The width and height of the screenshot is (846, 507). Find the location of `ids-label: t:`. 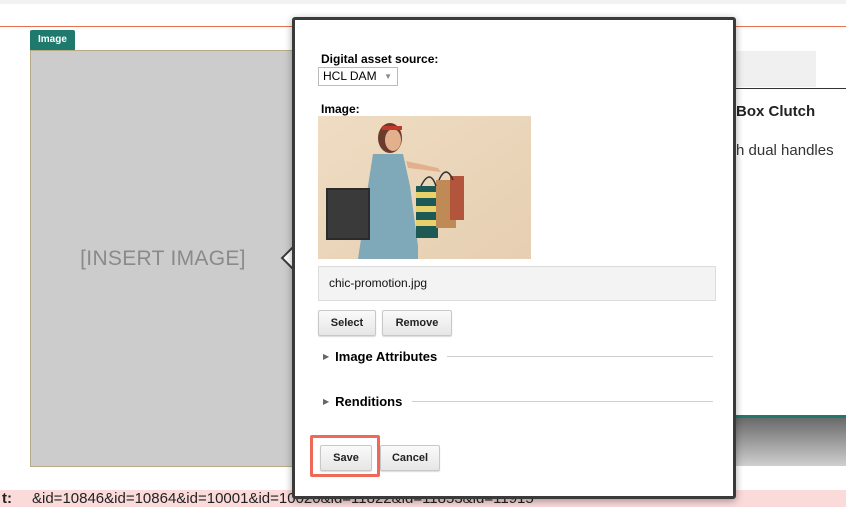

ids-label: t: is located at coordinates (7, 498).